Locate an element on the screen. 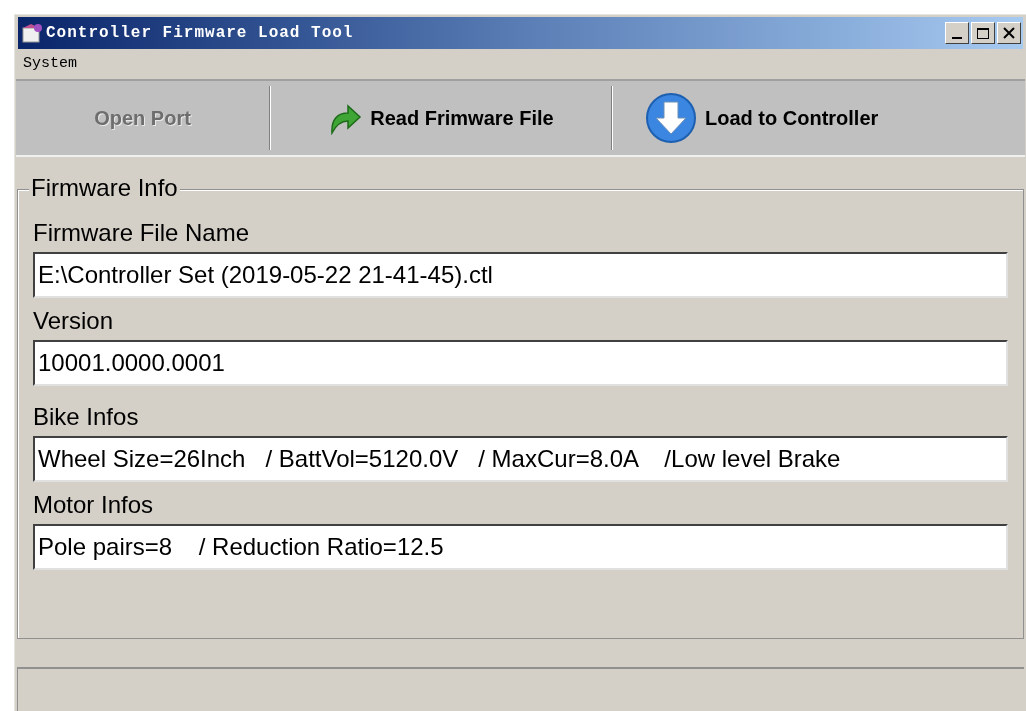 Image resolution: width=1026 pixels, height=711 pixels. input-field: E:\Controller Set (2019-05-22 21-41-45).ctl is located at coordinates (520, 275).